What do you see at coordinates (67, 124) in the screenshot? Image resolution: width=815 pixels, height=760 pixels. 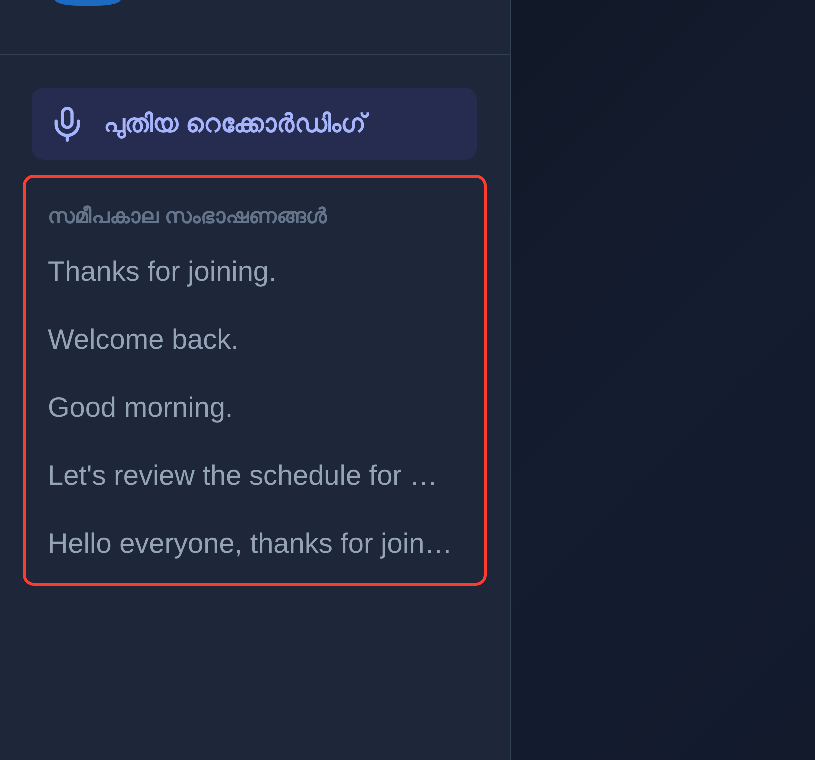 I see `microphone-icon` at bounding box center [67, 124].